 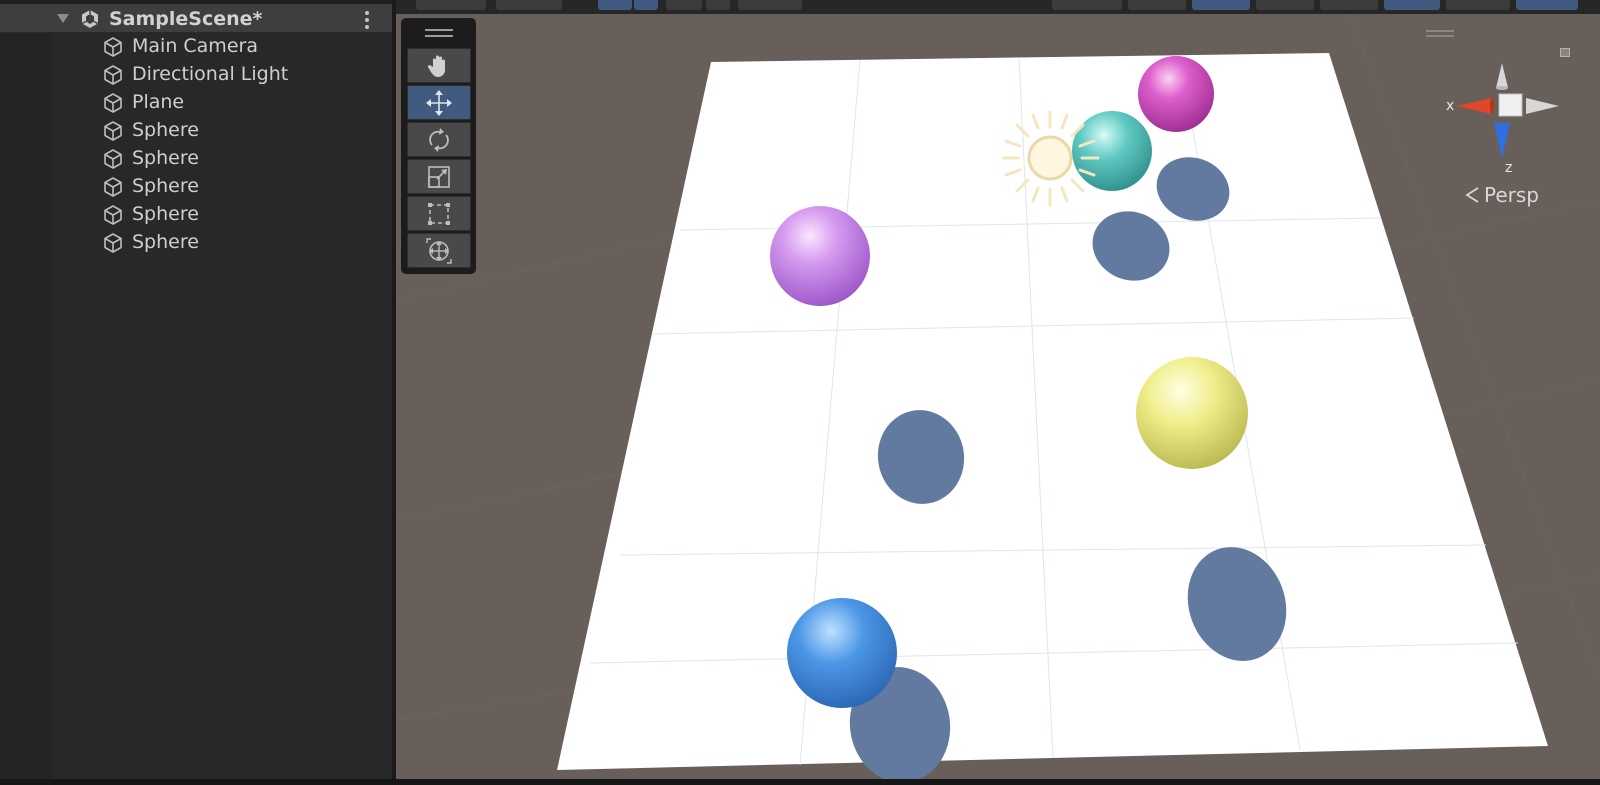 What do you see at coordinates (210, 74) in the screenshot?
I see `hierarchy-item-label: Directional Light` at bounding box center [210, 74].